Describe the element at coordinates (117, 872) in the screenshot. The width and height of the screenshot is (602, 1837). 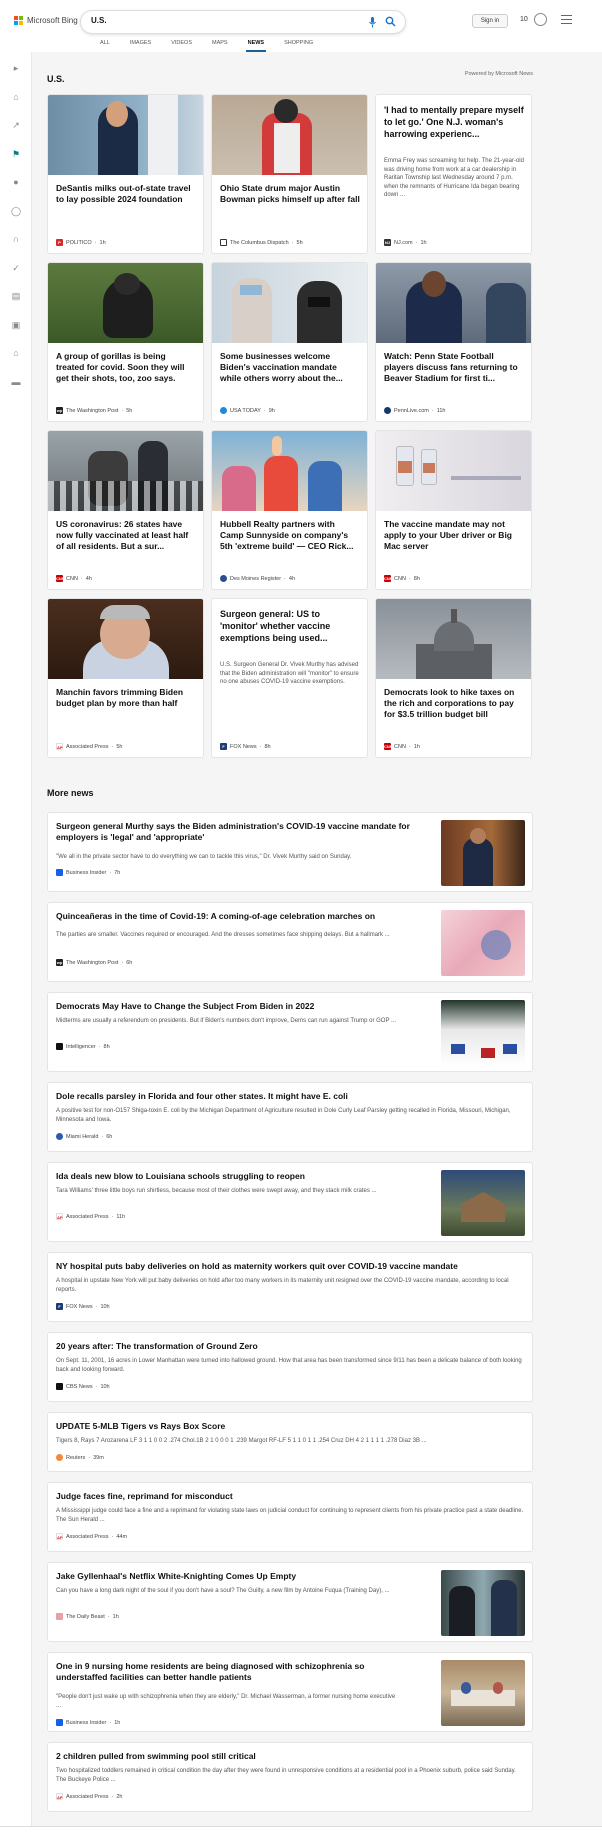
I see `time: 7h` at that location.